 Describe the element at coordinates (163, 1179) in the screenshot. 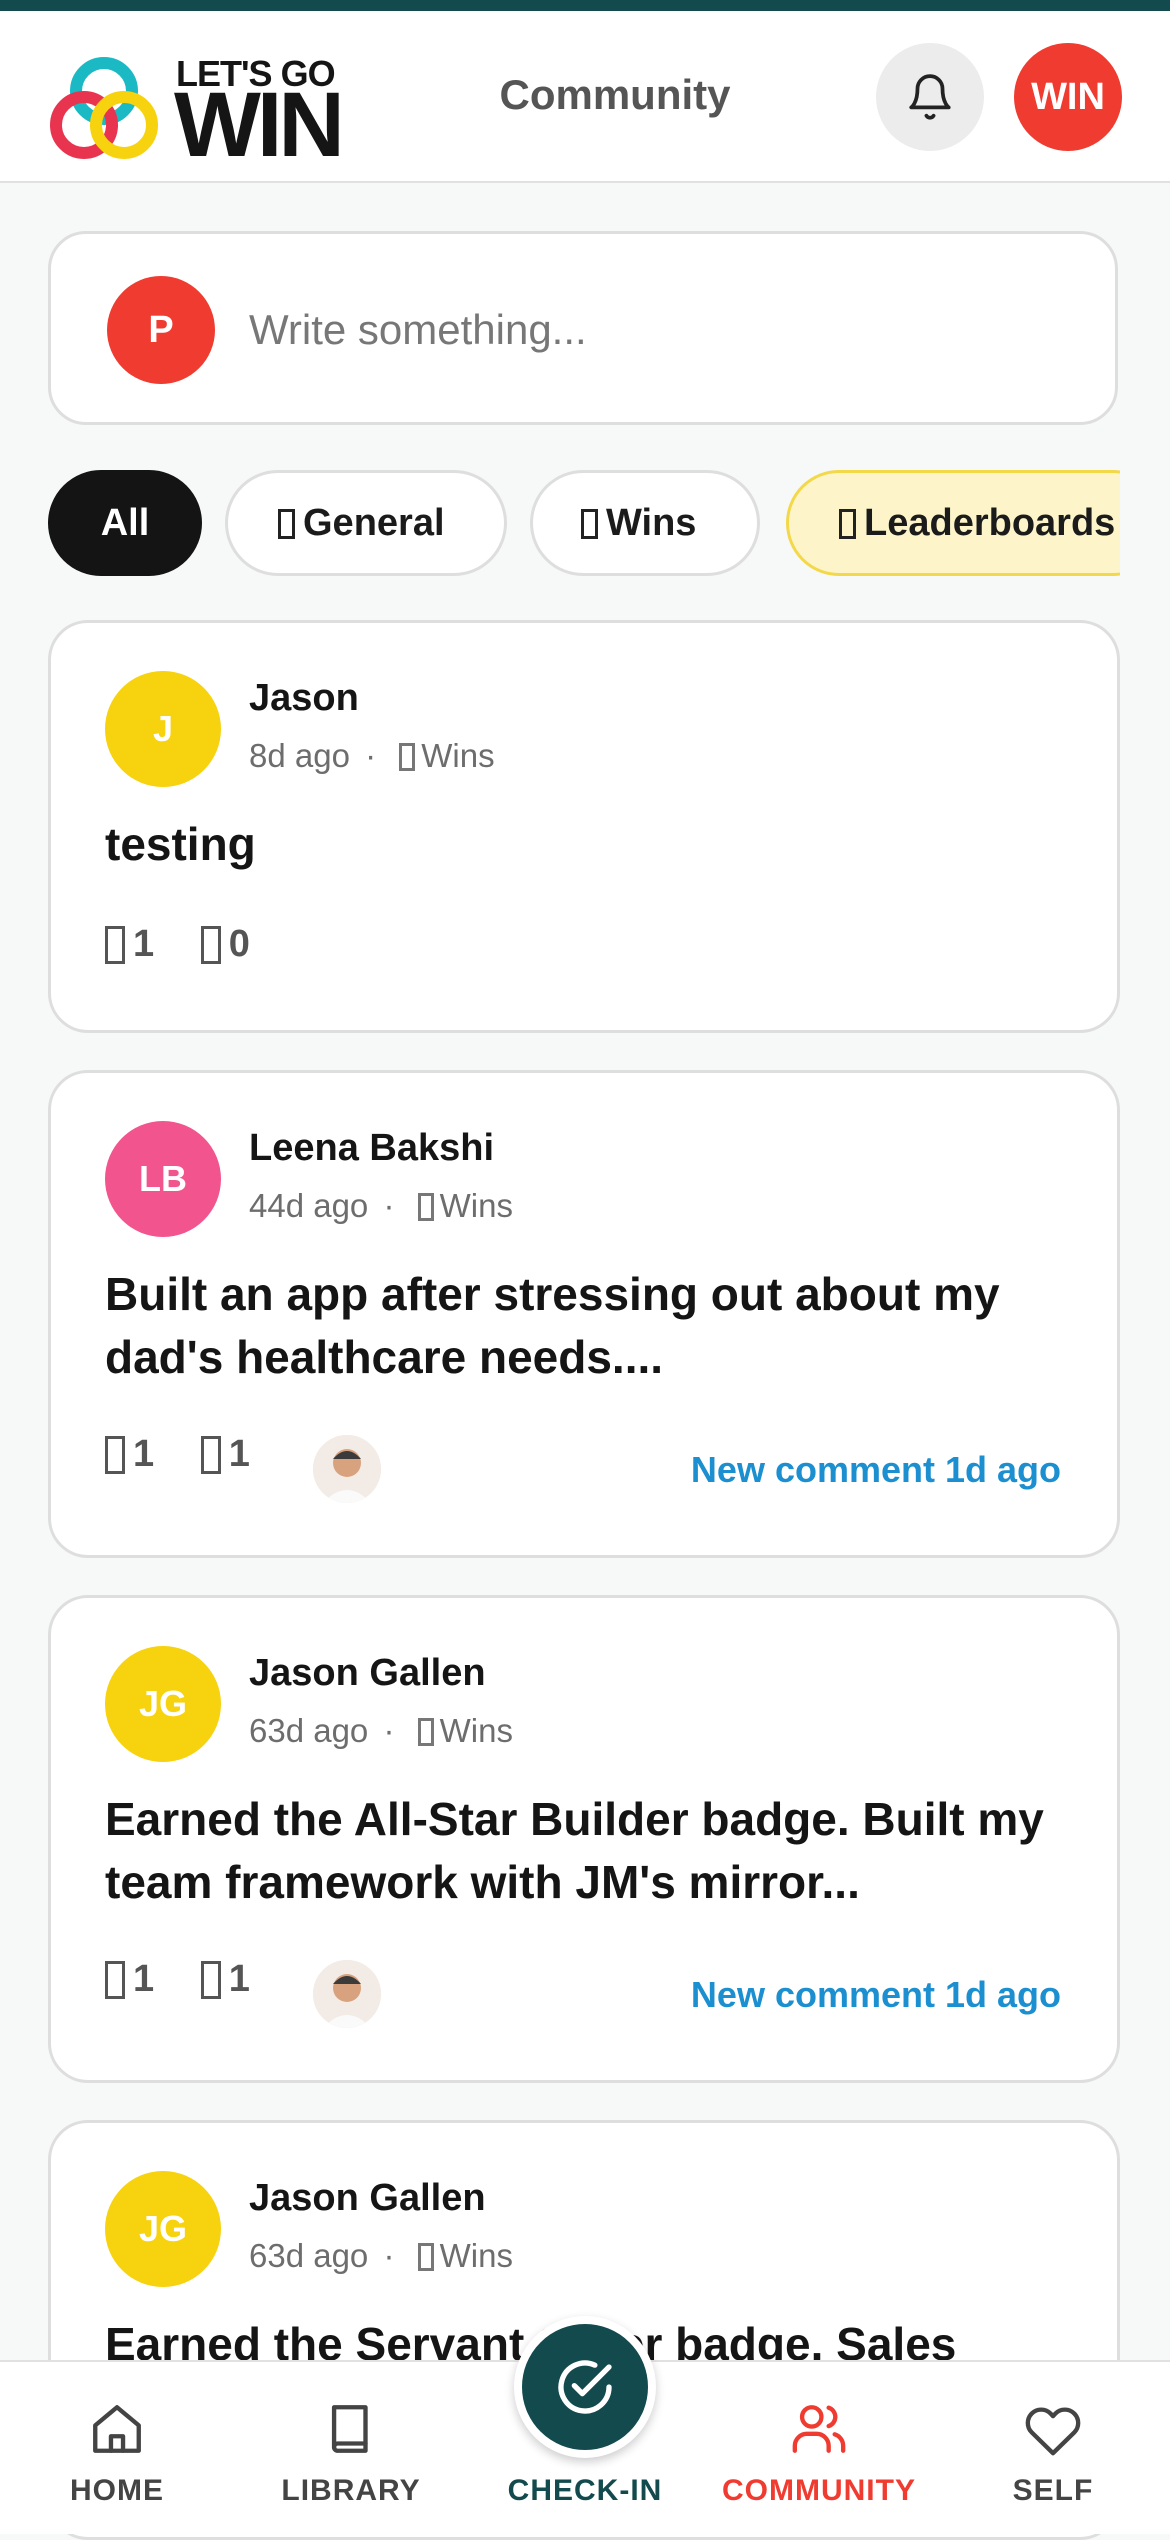

I see `author-avatar: LB` at that location.